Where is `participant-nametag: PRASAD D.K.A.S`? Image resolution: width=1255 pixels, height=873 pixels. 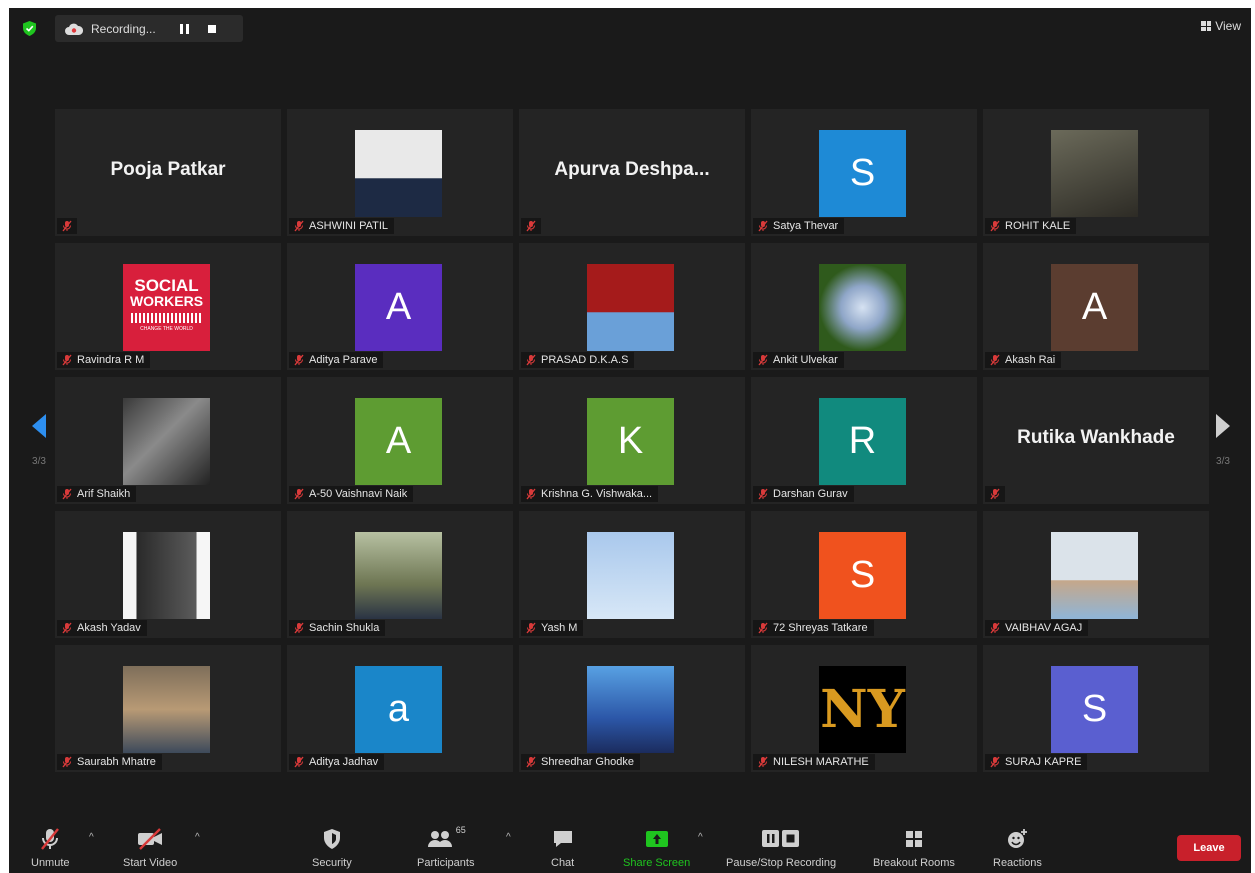 participant-nametag: PRASAD D.K.A.S is located at coordinates (578, 360).